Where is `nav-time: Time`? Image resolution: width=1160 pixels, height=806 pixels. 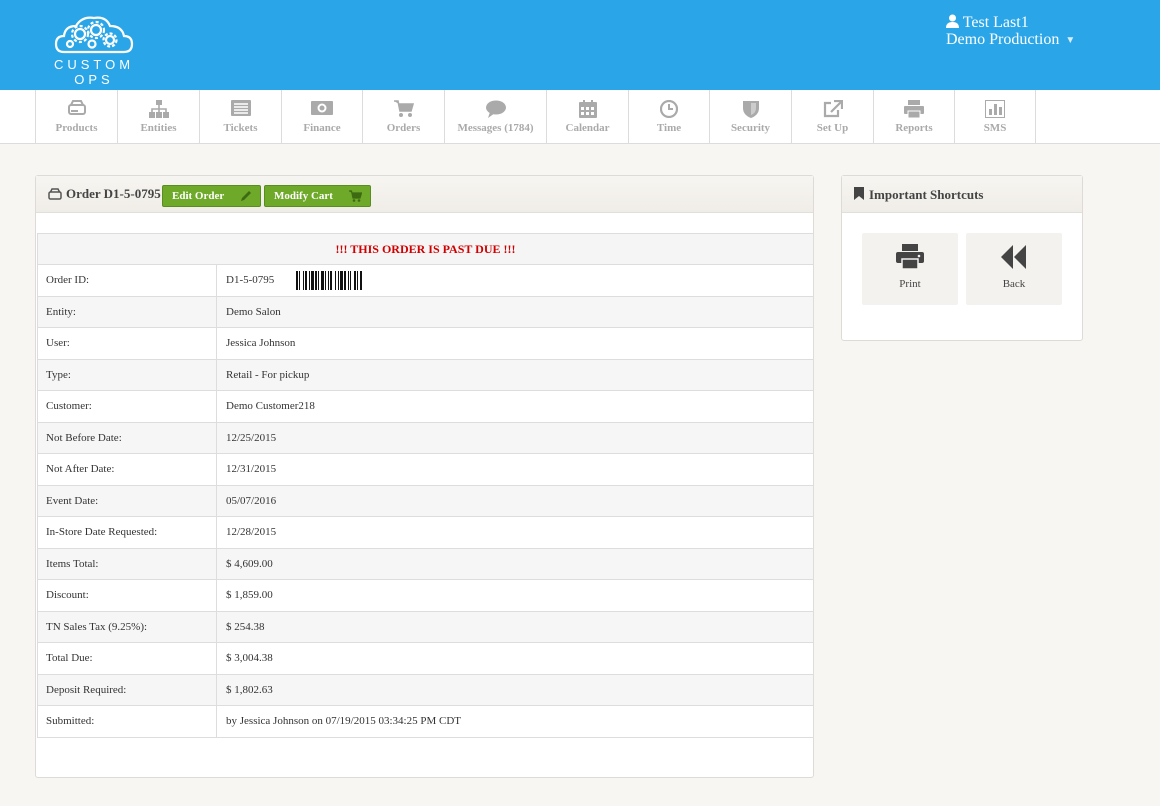 nav-time: Time is located at coordinates (668, 117).